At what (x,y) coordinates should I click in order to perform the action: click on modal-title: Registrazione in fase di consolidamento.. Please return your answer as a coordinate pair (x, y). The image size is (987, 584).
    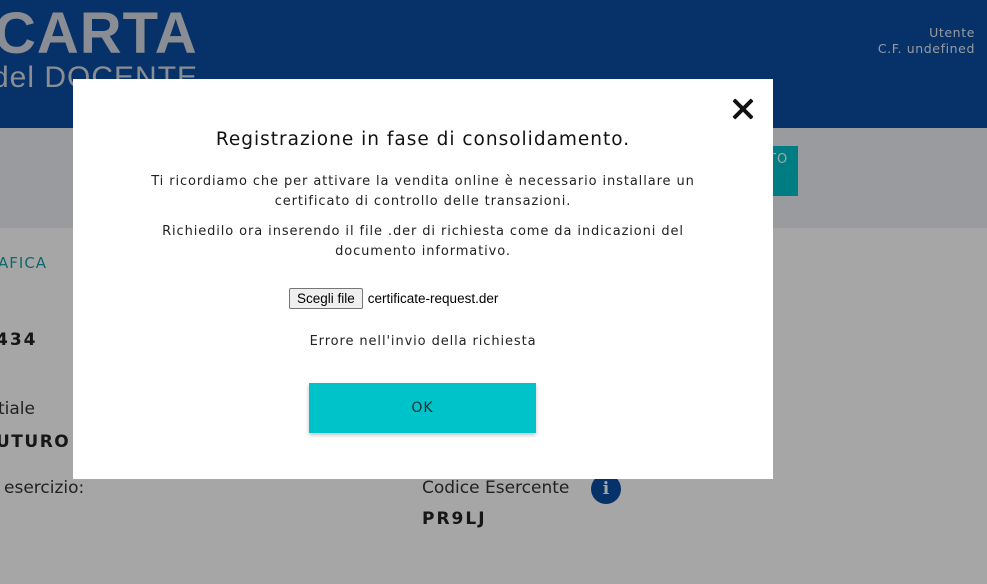
    Looking at the image, I should click on (423, 139).